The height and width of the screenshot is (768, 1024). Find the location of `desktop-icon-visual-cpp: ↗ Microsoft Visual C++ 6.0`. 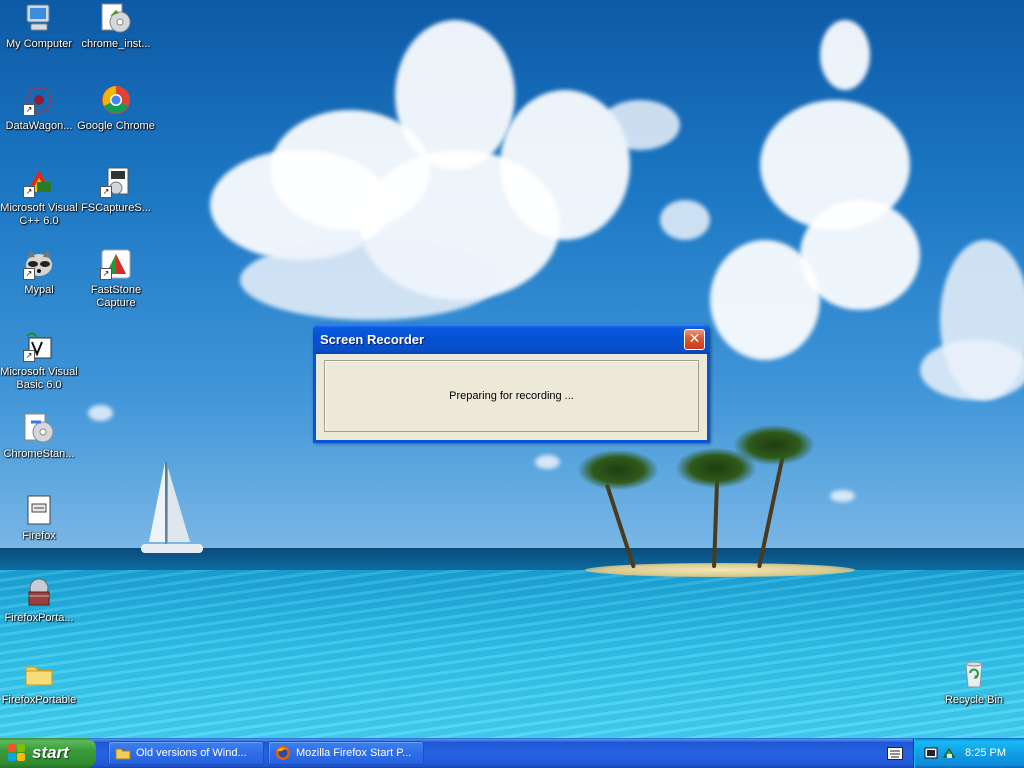

desktop-icon-visual-cpp: ↗ Microsoft Visual C++ 6.0 is located at coordinates (39, 197).